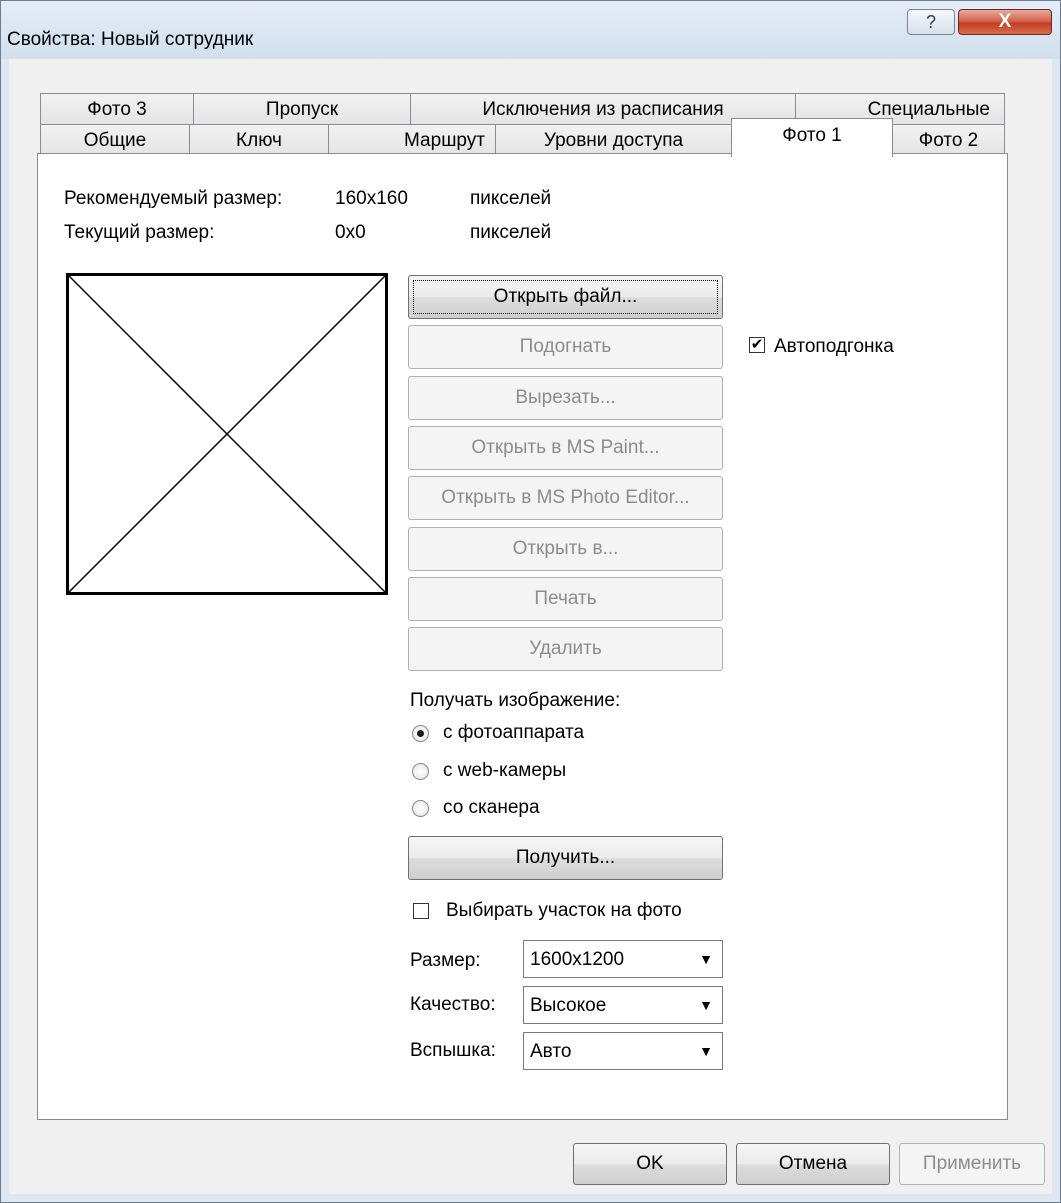 The height and width of the screenshot is (1203, 1061). Describe the element at coordinates (515, 700) in the screenshot. I see `acquire-title: Получать изображение:` at that location.